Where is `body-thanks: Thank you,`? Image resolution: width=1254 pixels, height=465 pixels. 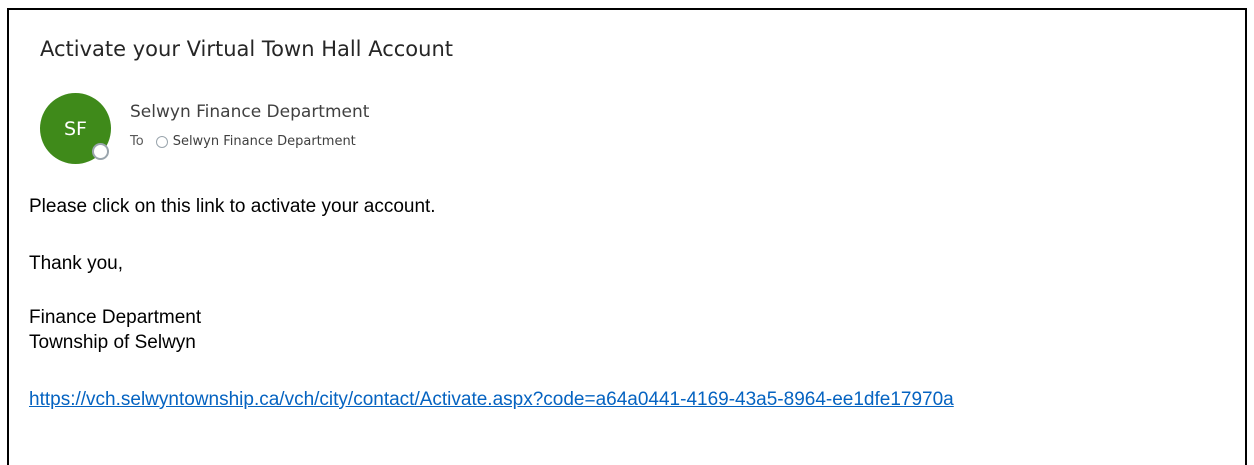
body-thanks: Thank you, is located at coordinates (76, 263).